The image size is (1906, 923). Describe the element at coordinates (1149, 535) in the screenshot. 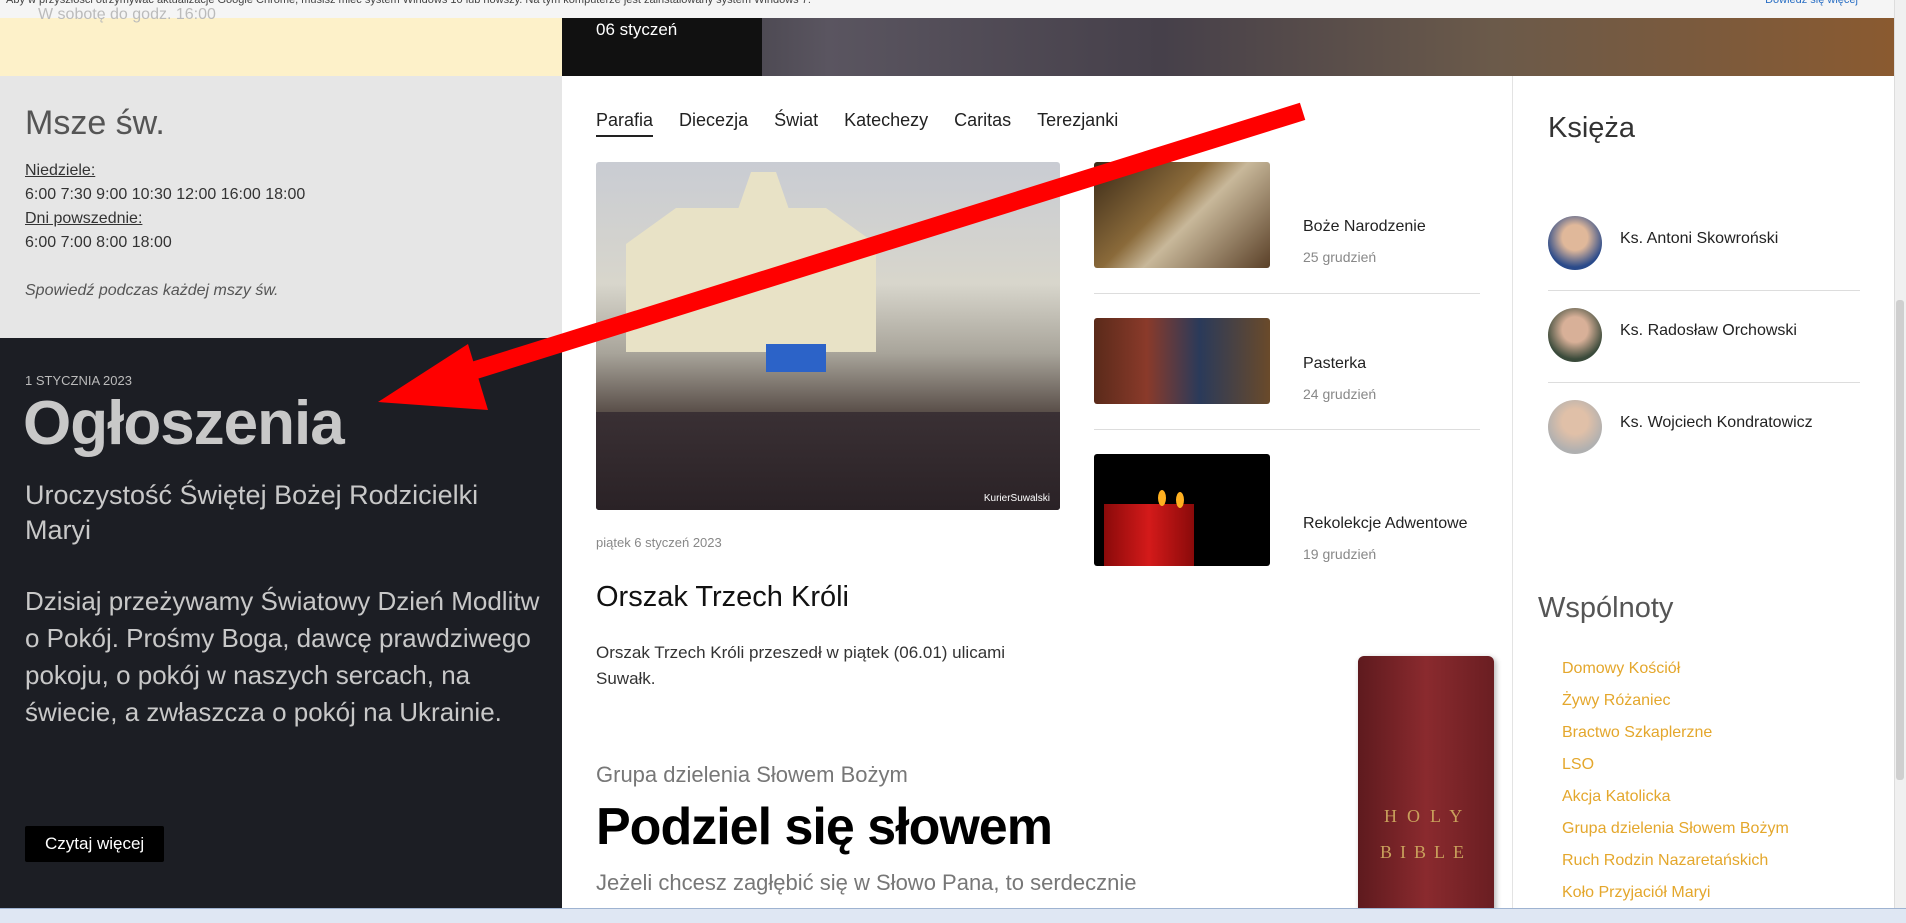

I see `candles-shape` at that location.